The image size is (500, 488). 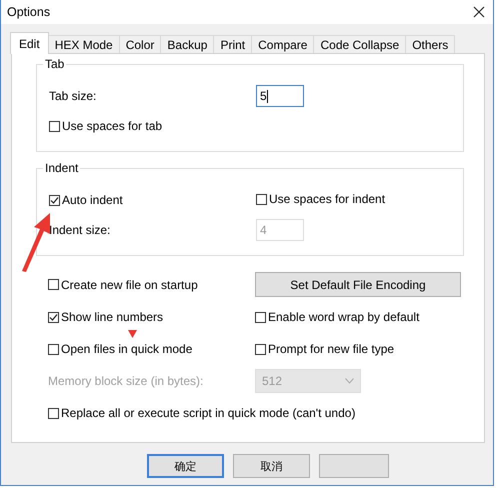 I want to click on encoding-button: Set Default File Encoding, so click(x=358, y=284).